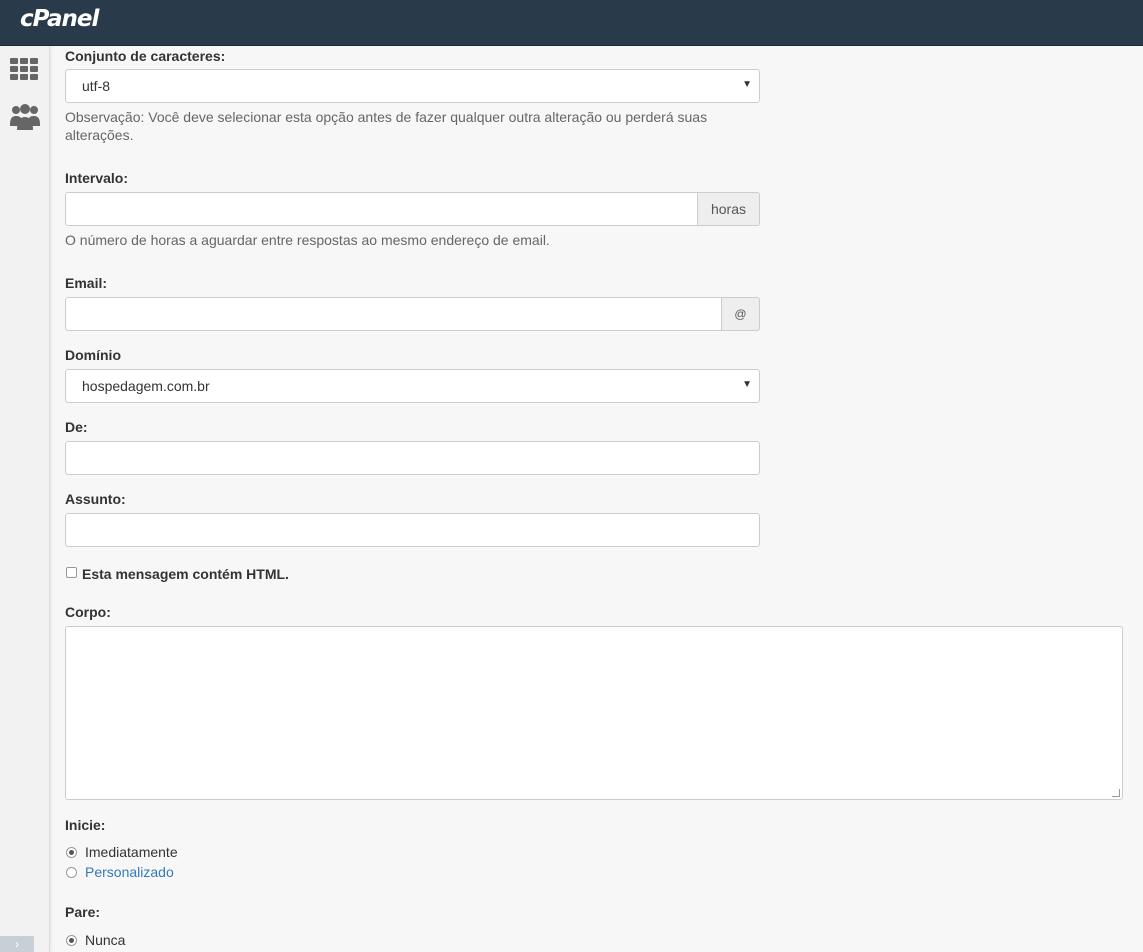  What do you see at coordinates (185, 574) in the screenshot?
I see `html-checkbox-label: Esta mensagem contém HTML.` at bounding box center [185, 574].